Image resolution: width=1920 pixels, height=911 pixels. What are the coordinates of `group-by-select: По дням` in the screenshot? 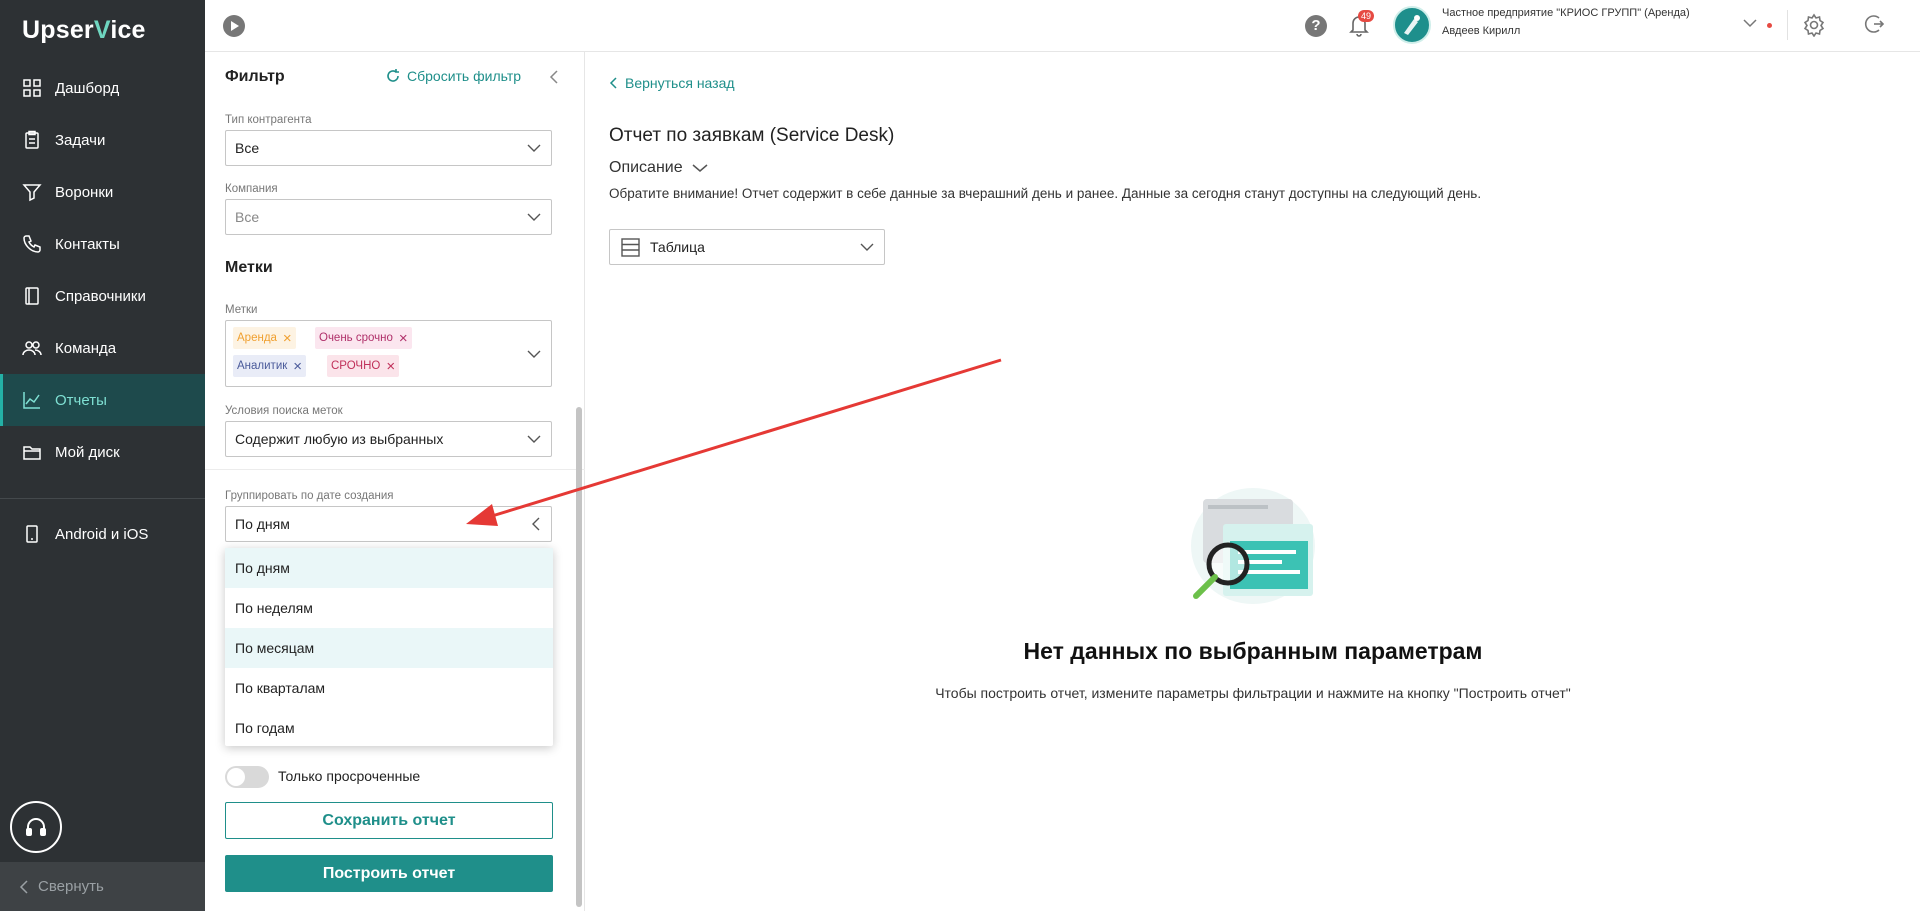 It's located at (388, 524).